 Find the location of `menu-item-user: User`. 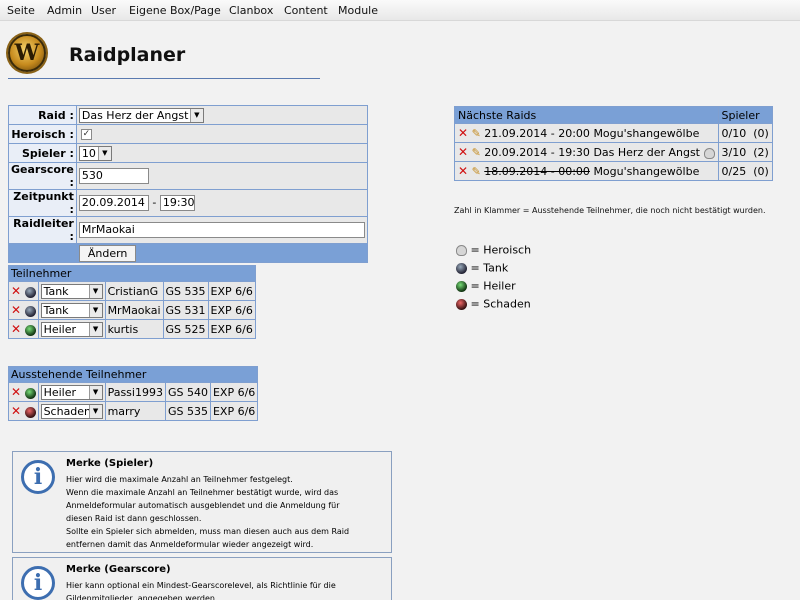

menu-item-user: User is located at coordinates (103, 10).